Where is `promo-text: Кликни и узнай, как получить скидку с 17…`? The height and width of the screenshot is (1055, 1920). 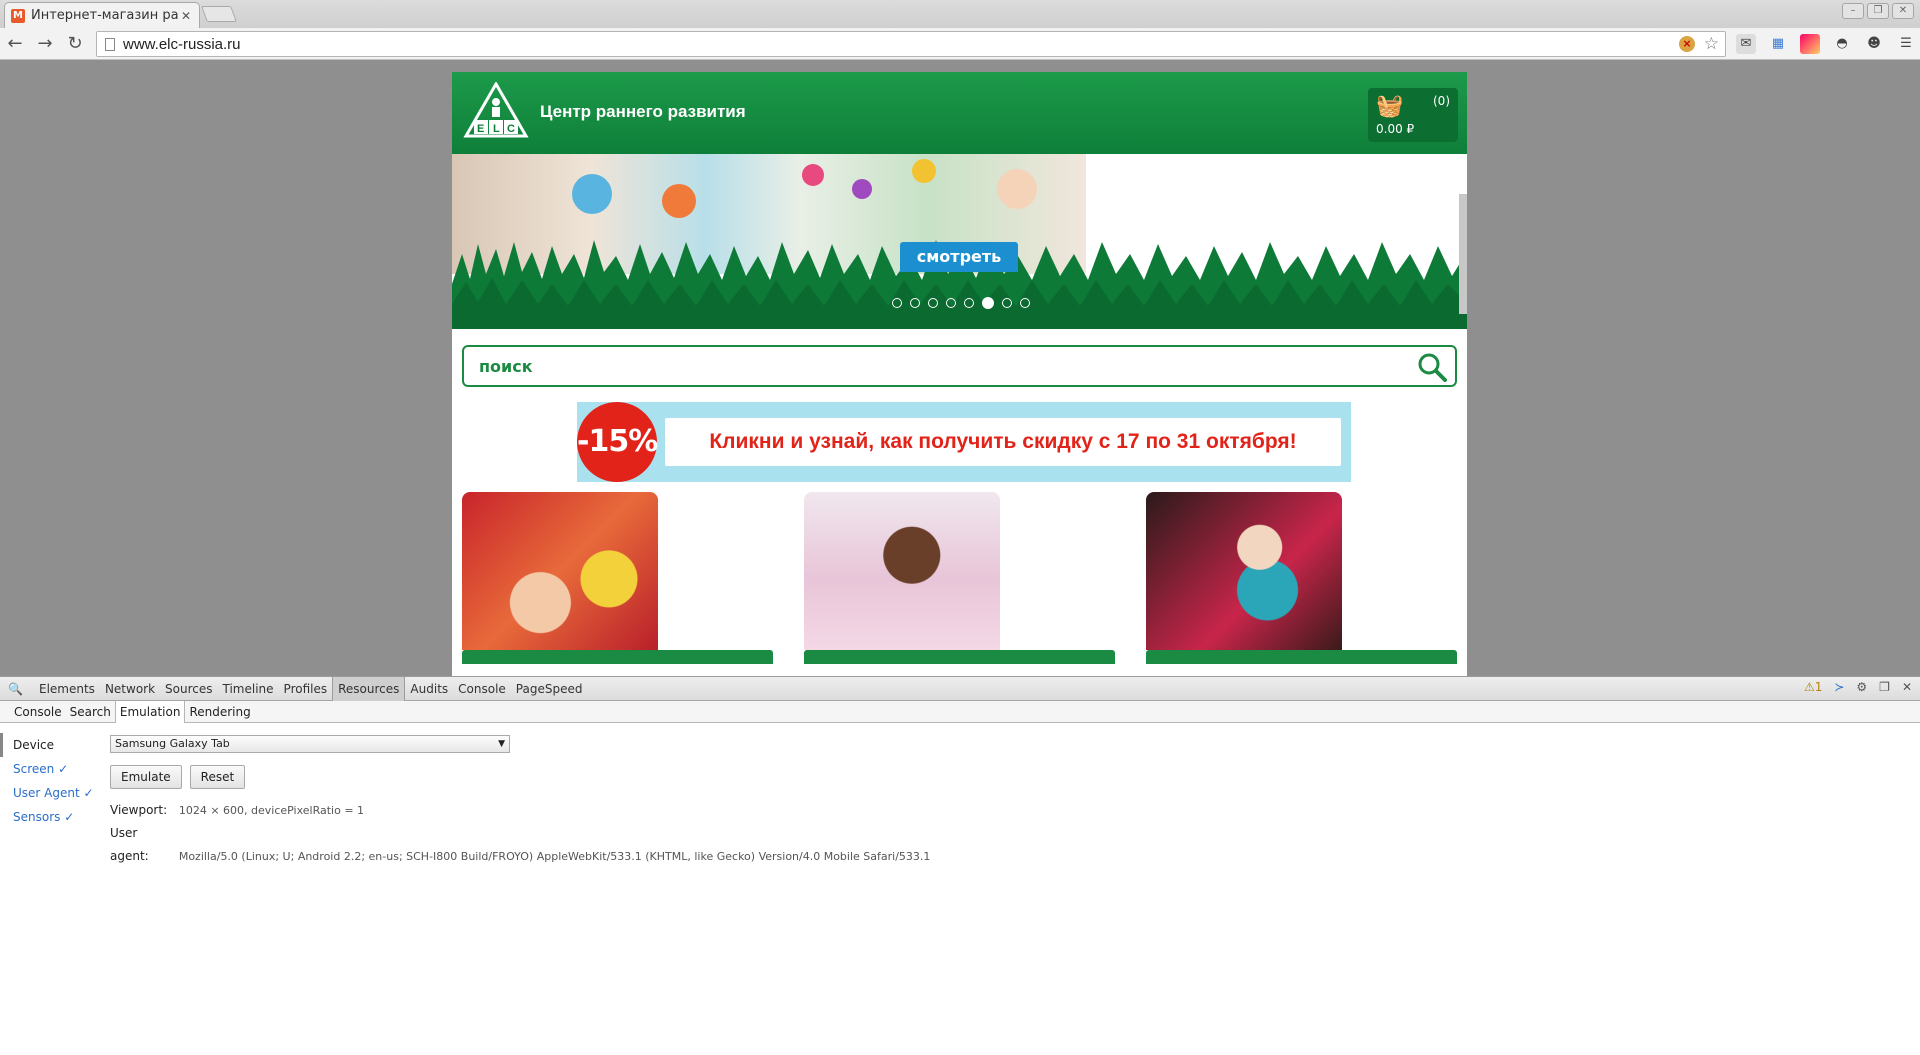
promo-text: Кликни и узнай, как получить скидку с 17… is located at coordinates (1003, 442).